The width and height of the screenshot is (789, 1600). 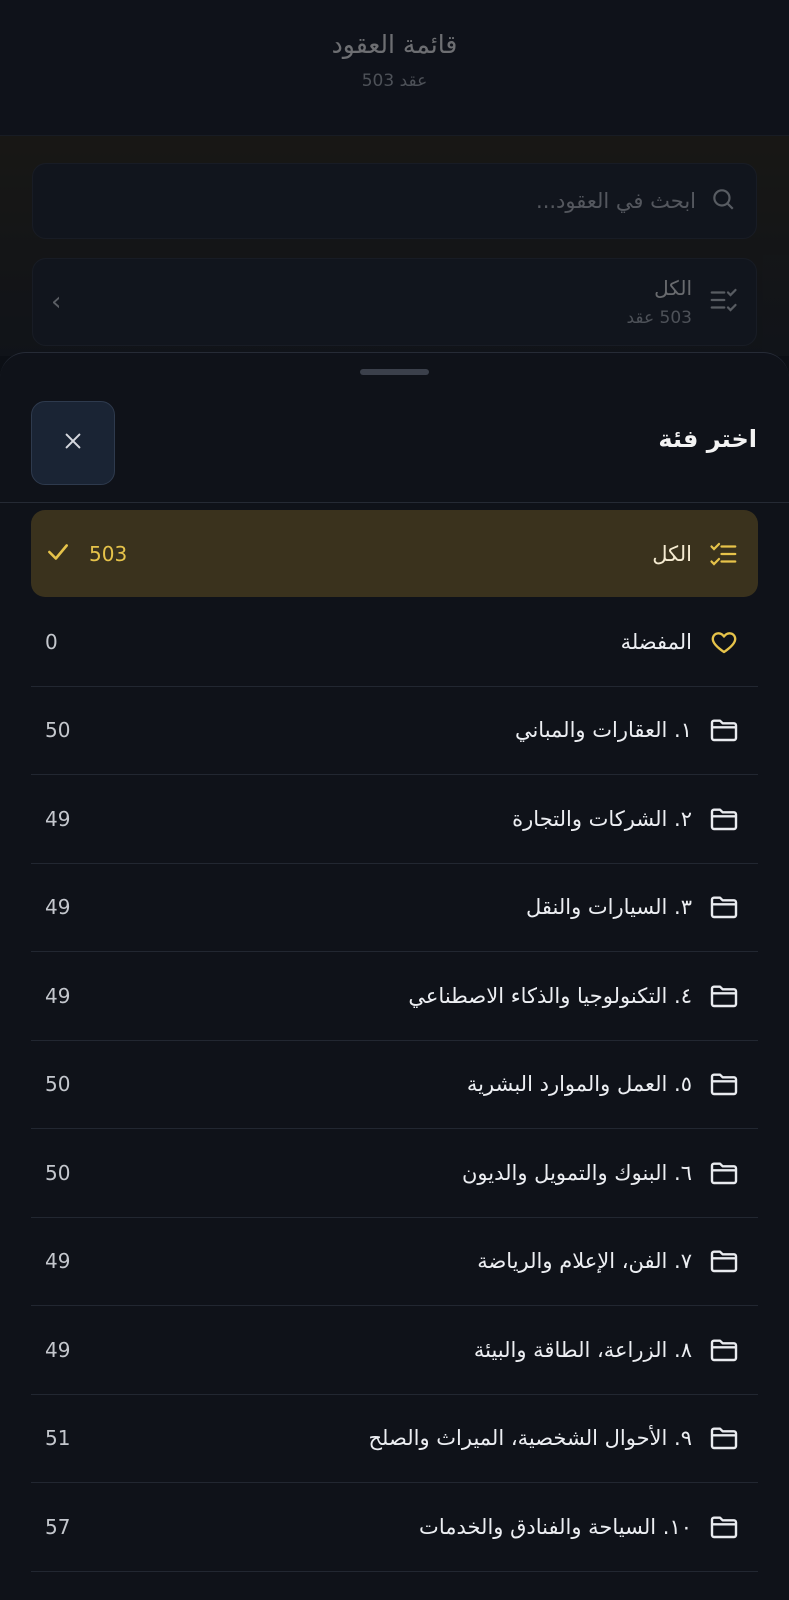 I want to click on filter-subtitle: 503 عقد, so click(x=659, y=318).